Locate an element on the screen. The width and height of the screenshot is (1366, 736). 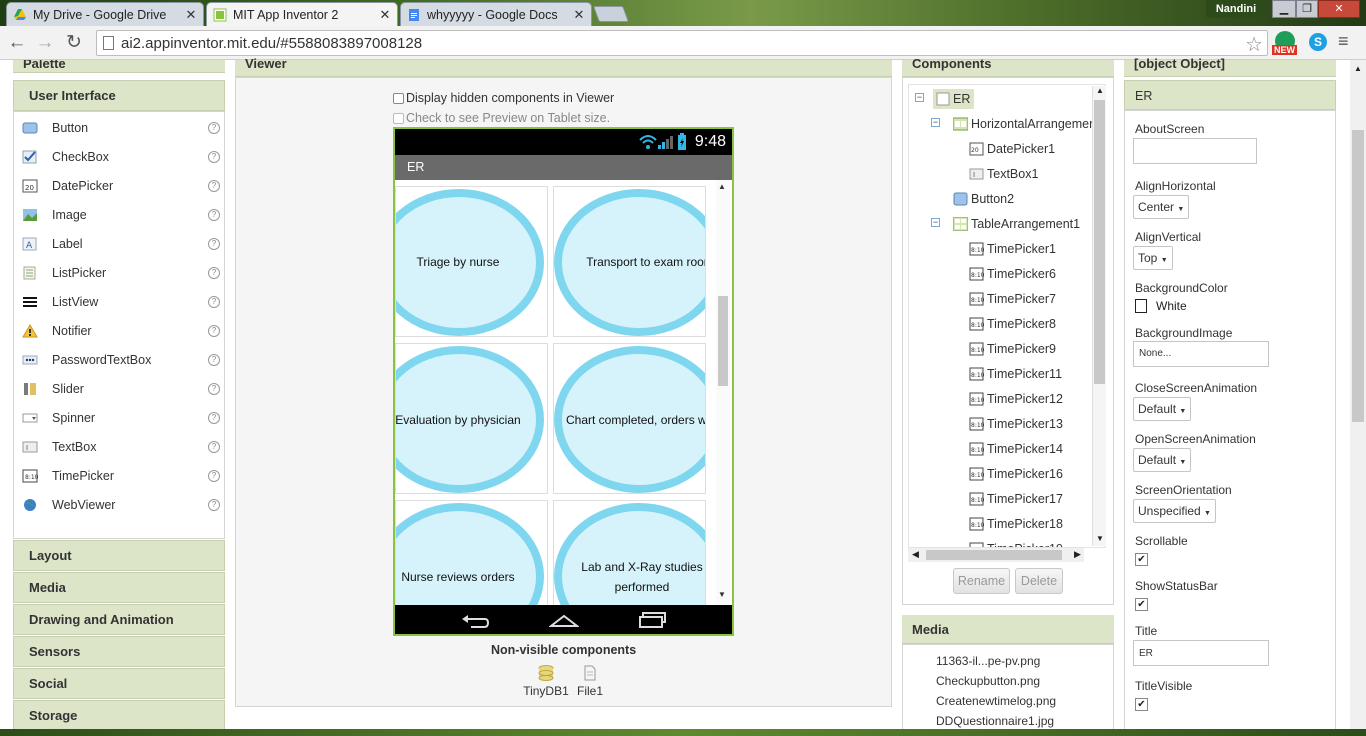
tree-hscroll-thumb is located at coordinates (994, 555).